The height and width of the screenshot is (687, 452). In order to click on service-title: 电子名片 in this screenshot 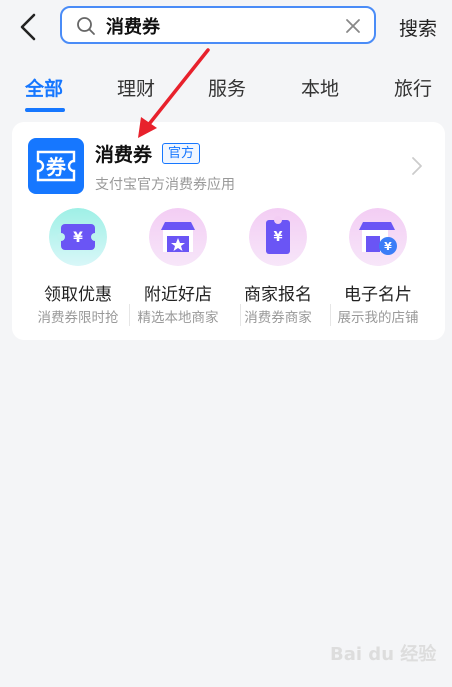, I will do `click(378, 295)`.